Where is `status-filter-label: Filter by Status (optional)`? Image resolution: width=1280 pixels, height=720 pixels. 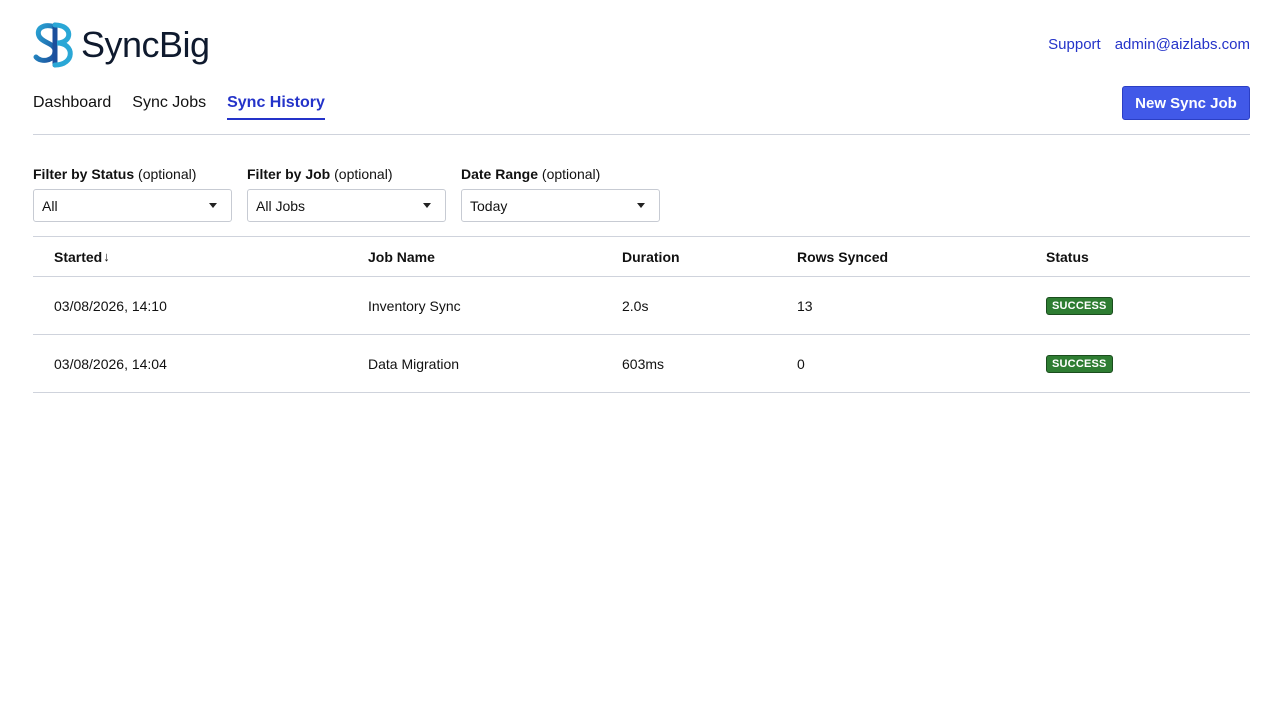 status-filter-label: Filter by Status (optional) is located at coordinates (132, 176).